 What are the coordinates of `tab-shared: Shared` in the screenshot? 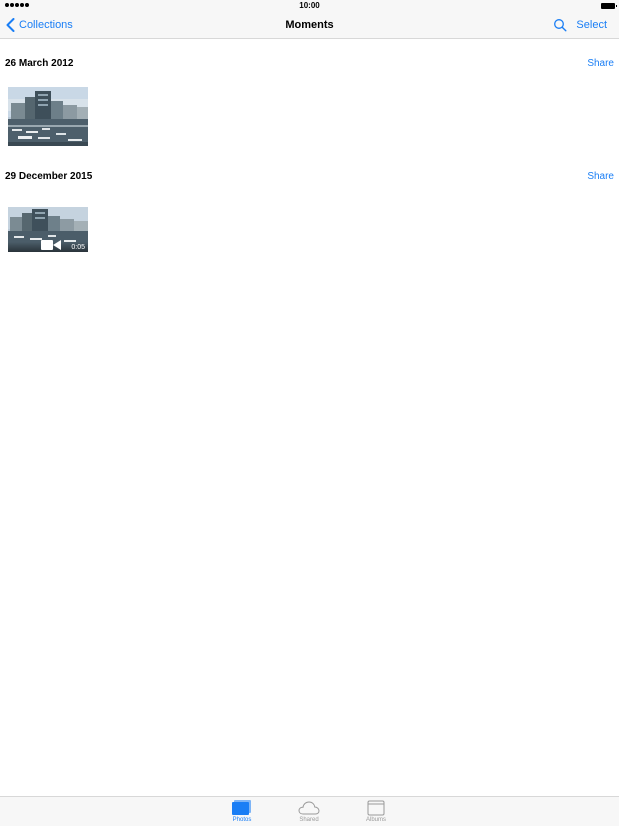 It's located at (309, 812).